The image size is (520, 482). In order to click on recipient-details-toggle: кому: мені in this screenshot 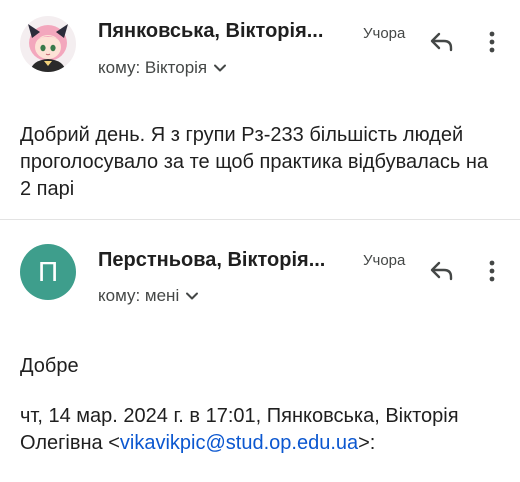, I will do `click(148, 296)`.